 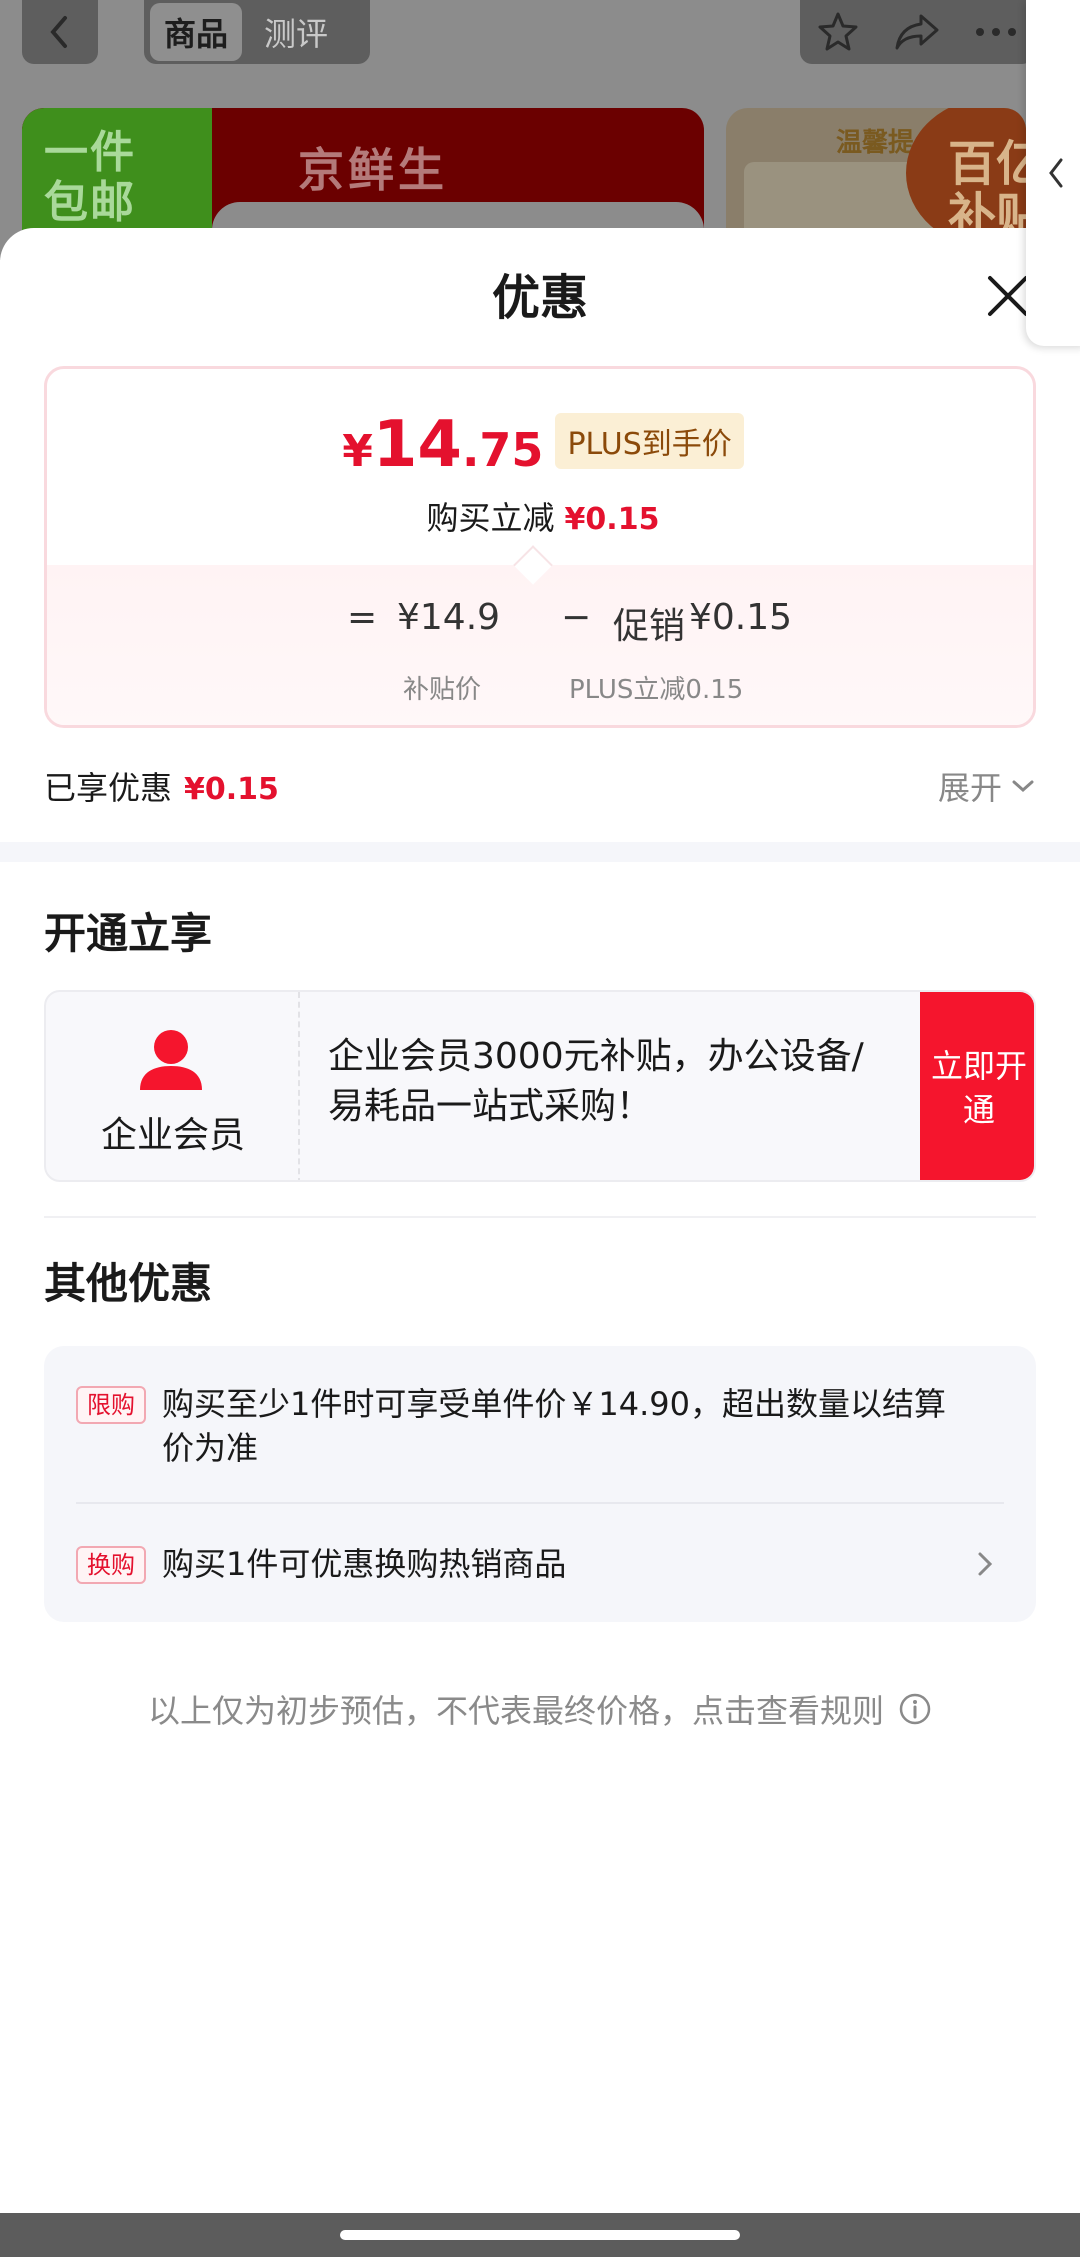 I want to click on rules-note-text: 以上仅为初步预估，不代表最终价格，点击查看规则, so click(x=515, y=1711).